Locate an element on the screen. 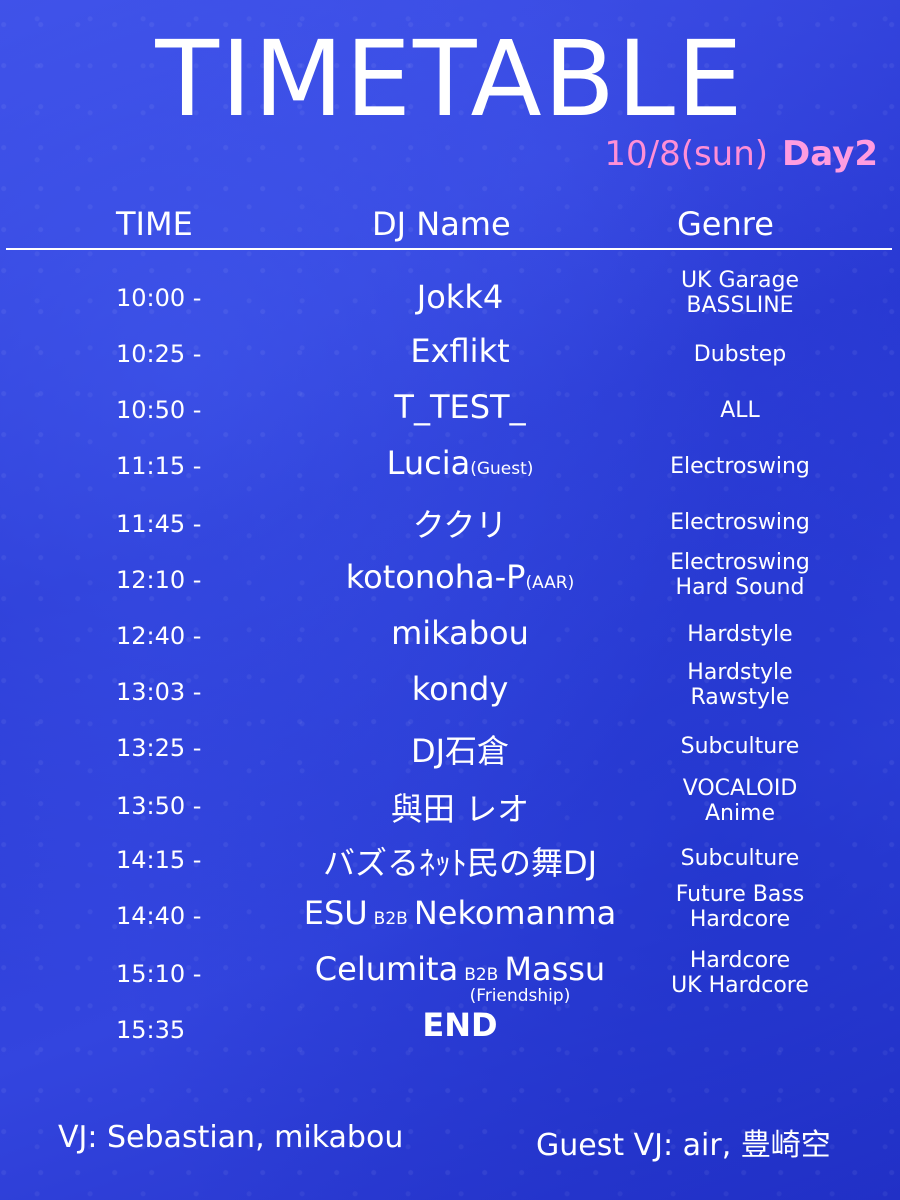 The height and width of the screenshot is (1200, 900). dj-name: Celumita is located at coordinates (386, 969).